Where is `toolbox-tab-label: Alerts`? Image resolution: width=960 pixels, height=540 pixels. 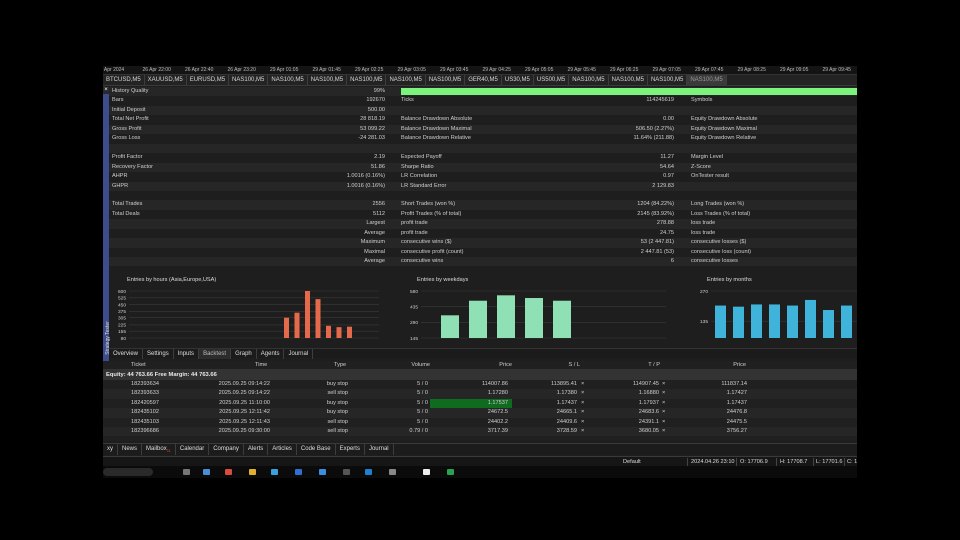
toolbox-tab-label: Alerts is located at coordinates (255, 449).